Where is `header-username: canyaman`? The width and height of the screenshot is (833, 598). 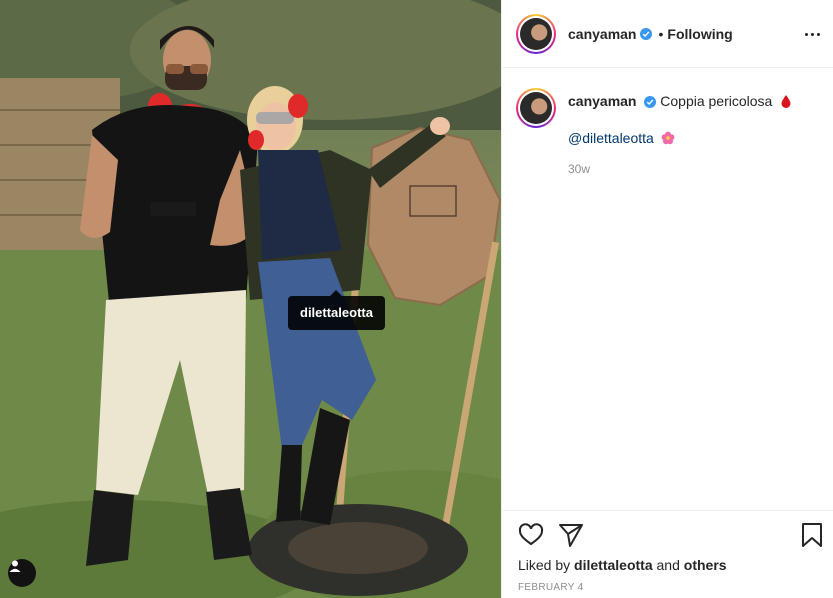 header-username: canyaman is located at coordinates (602, 34).